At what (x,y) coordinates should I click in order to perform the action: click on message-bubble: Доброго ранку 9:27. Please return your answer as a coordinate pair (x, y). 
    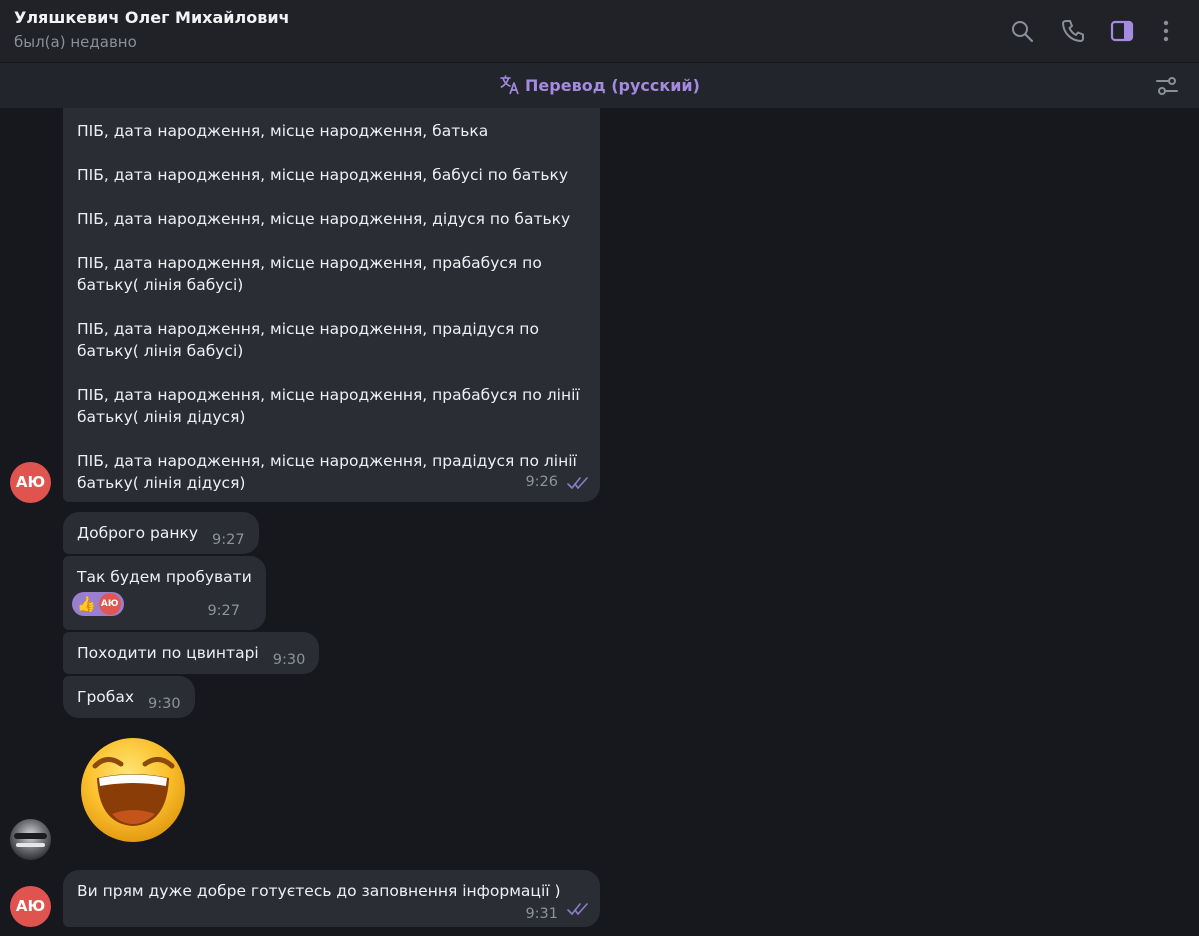
    Looking at the image, I should click on (161, 533).